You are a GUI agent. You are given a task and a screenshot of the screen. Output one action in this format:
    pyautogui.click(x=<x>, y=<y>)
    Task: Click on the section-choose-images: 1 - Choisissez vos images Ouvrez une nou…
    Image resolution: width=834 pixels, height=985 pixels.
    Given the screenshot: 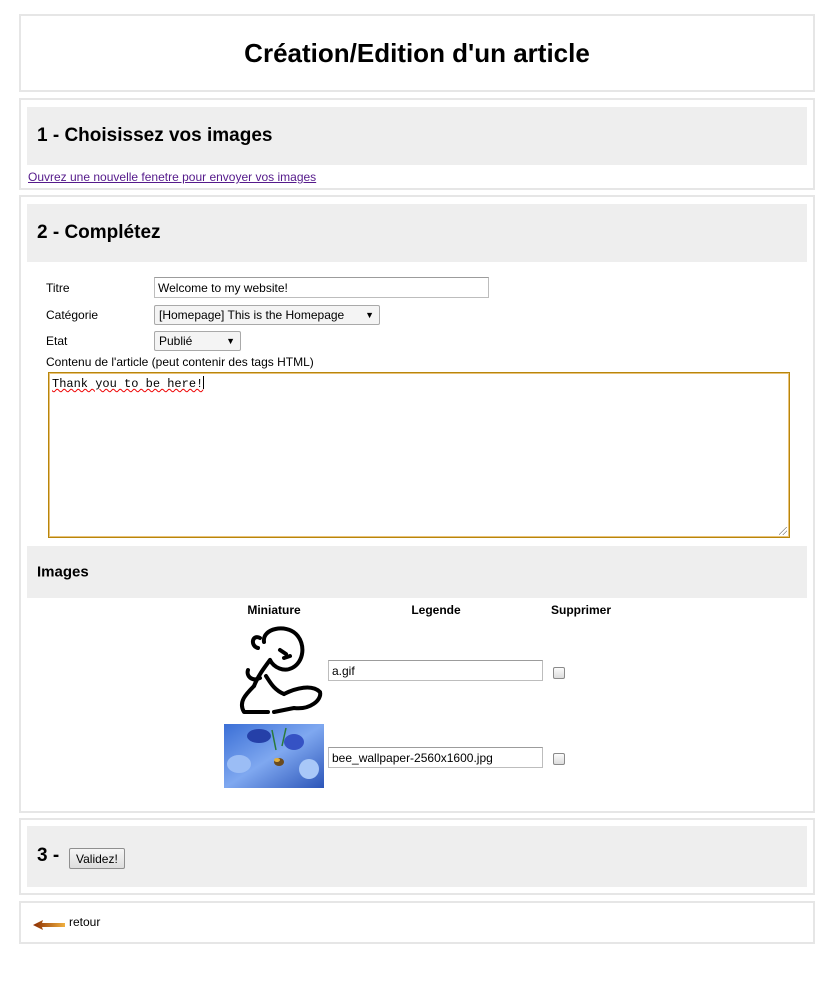 What is the action you would take?
    pyautogui.click(x=417, y=144)
    